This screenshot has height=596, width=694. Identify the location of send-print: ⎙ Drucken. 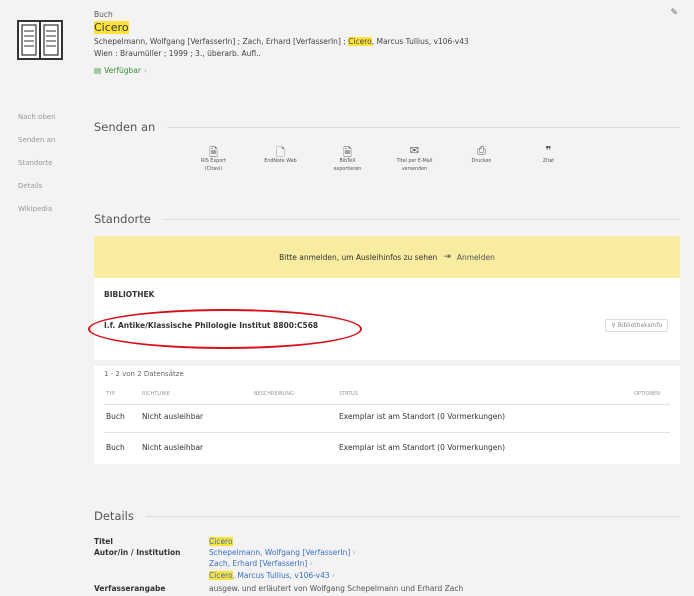
(481, 159).